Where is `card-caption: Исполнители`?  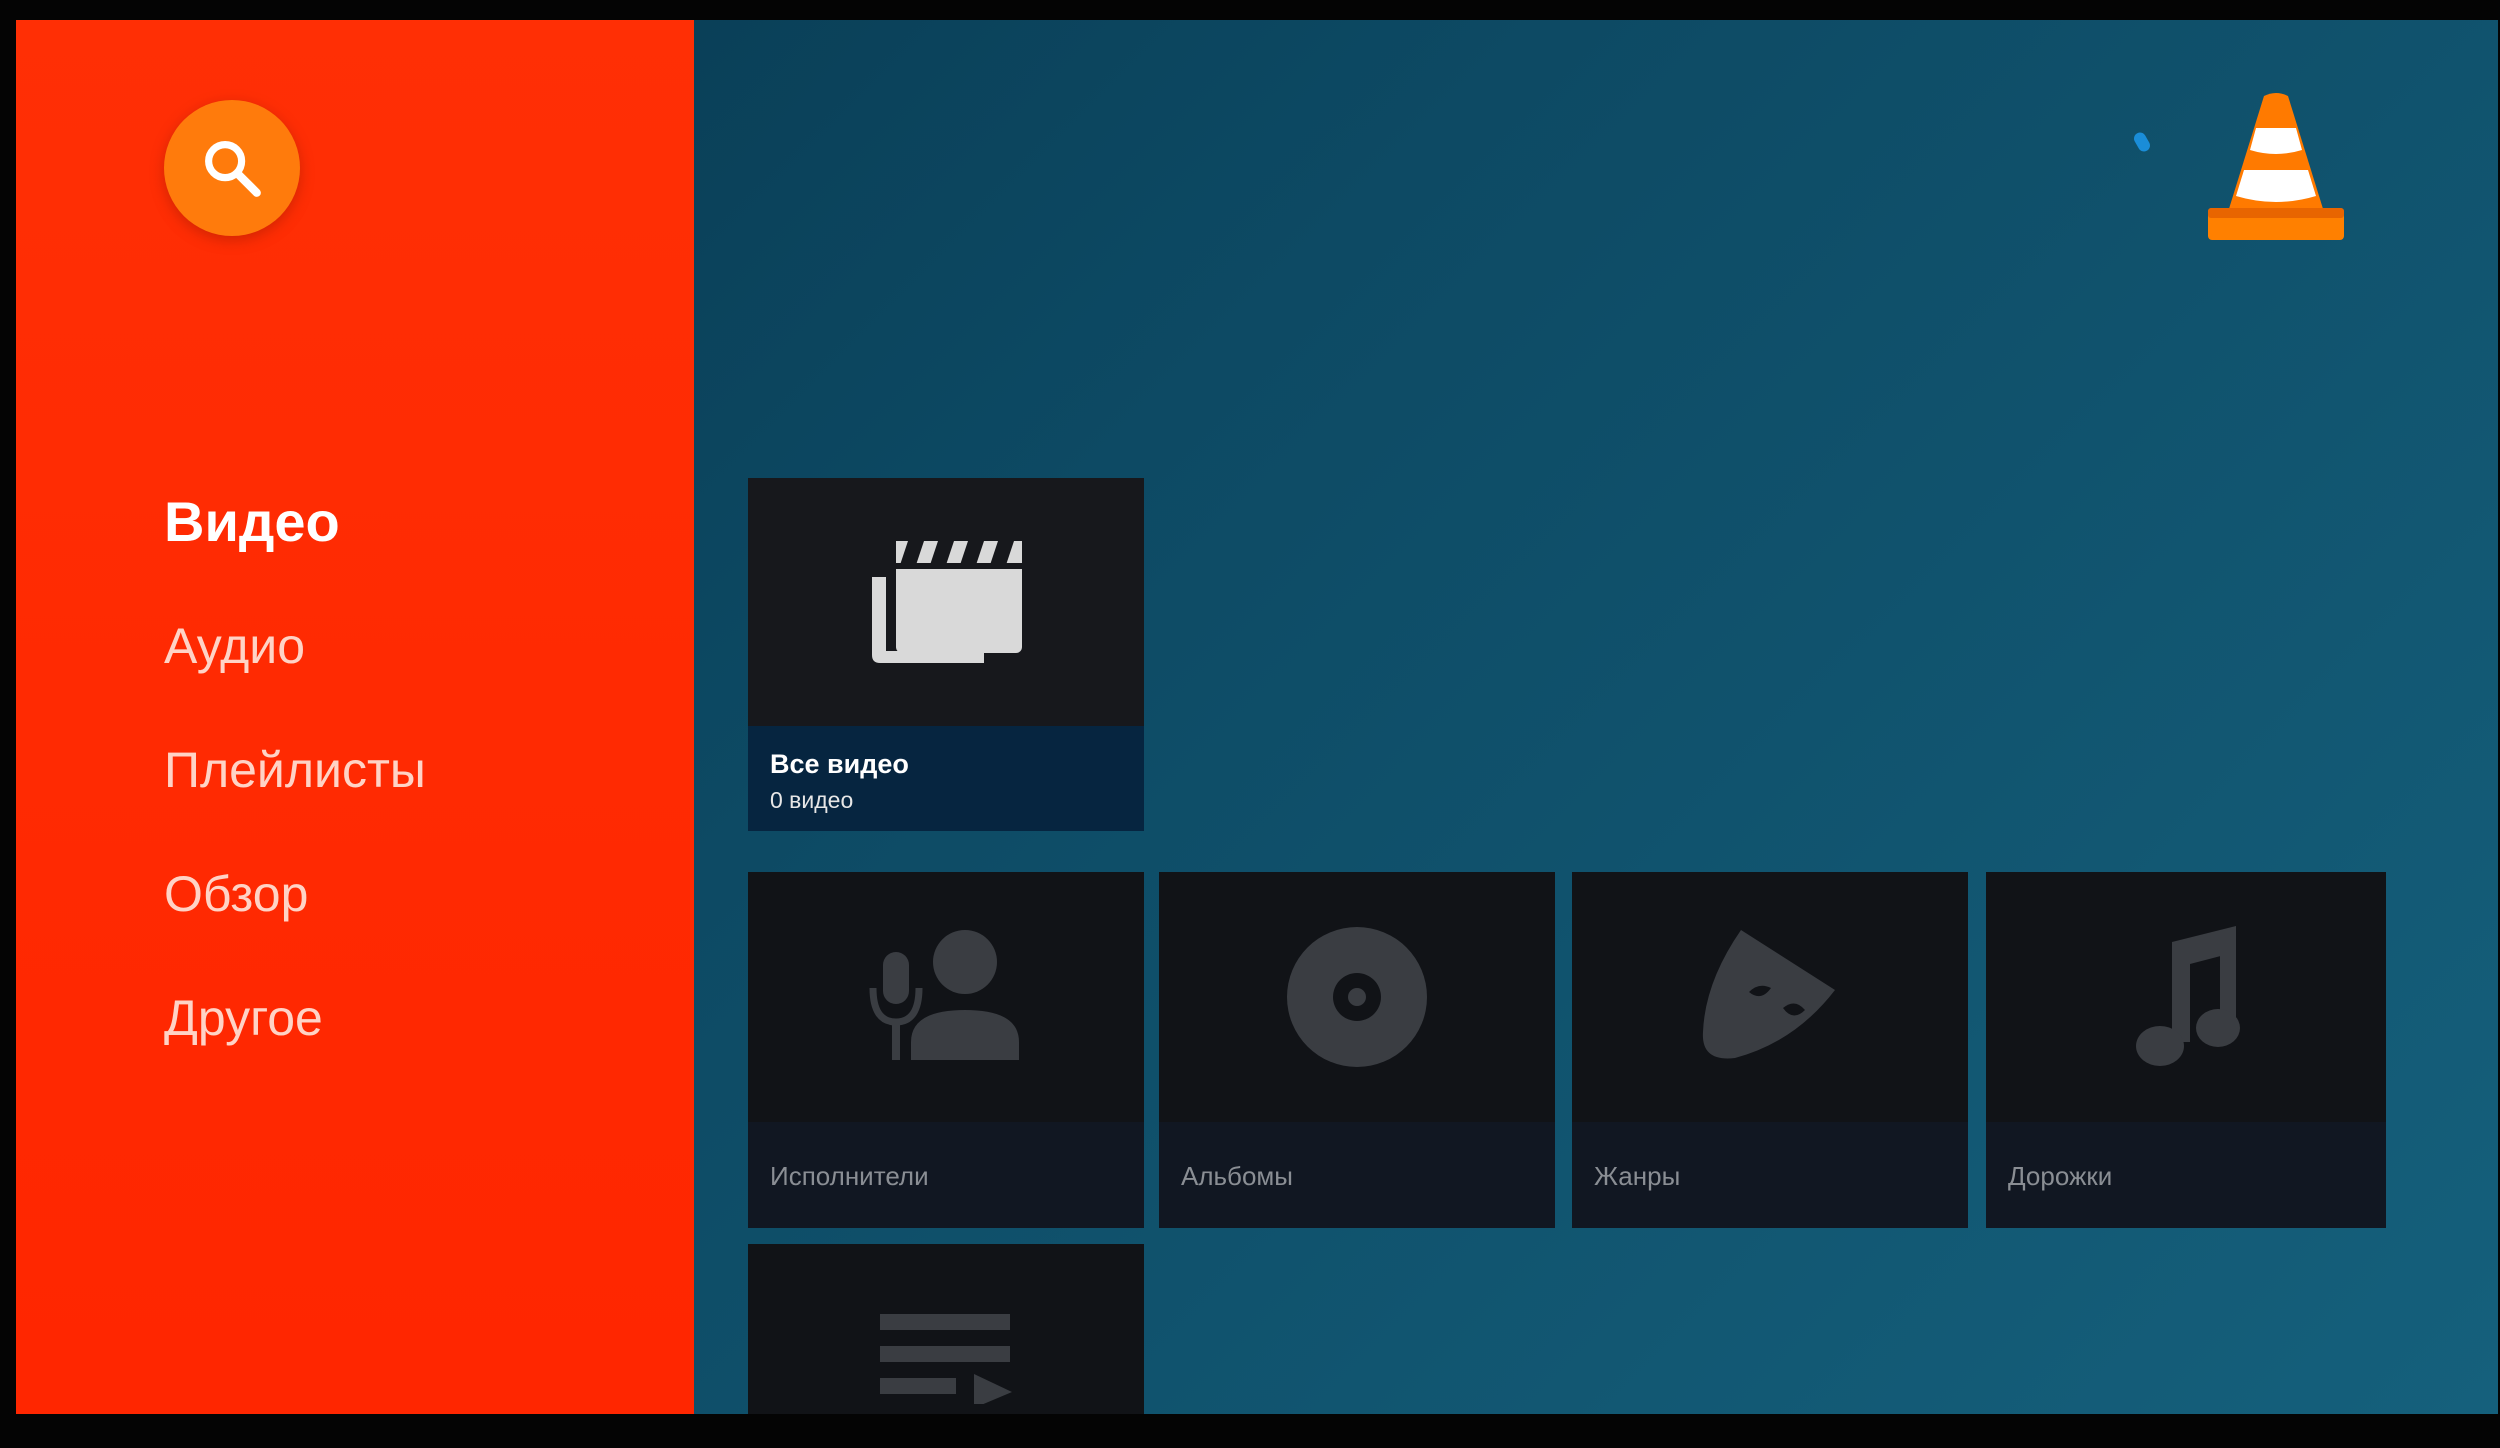
card-caption: Исполнители is located at coordinates (946, 1175).